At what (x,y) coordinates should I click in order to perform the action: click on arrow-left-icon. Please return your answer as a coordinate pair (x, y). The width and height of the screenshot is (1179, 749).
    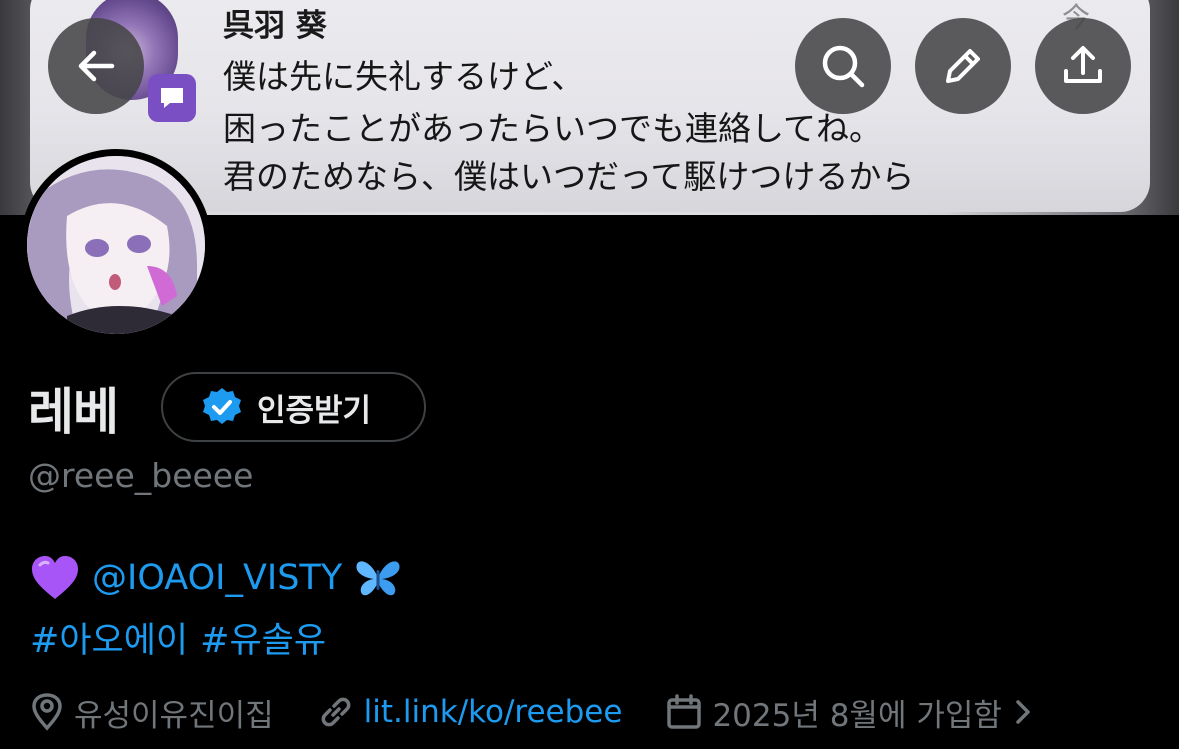
    Looking at the image, I should click on (96, 66).